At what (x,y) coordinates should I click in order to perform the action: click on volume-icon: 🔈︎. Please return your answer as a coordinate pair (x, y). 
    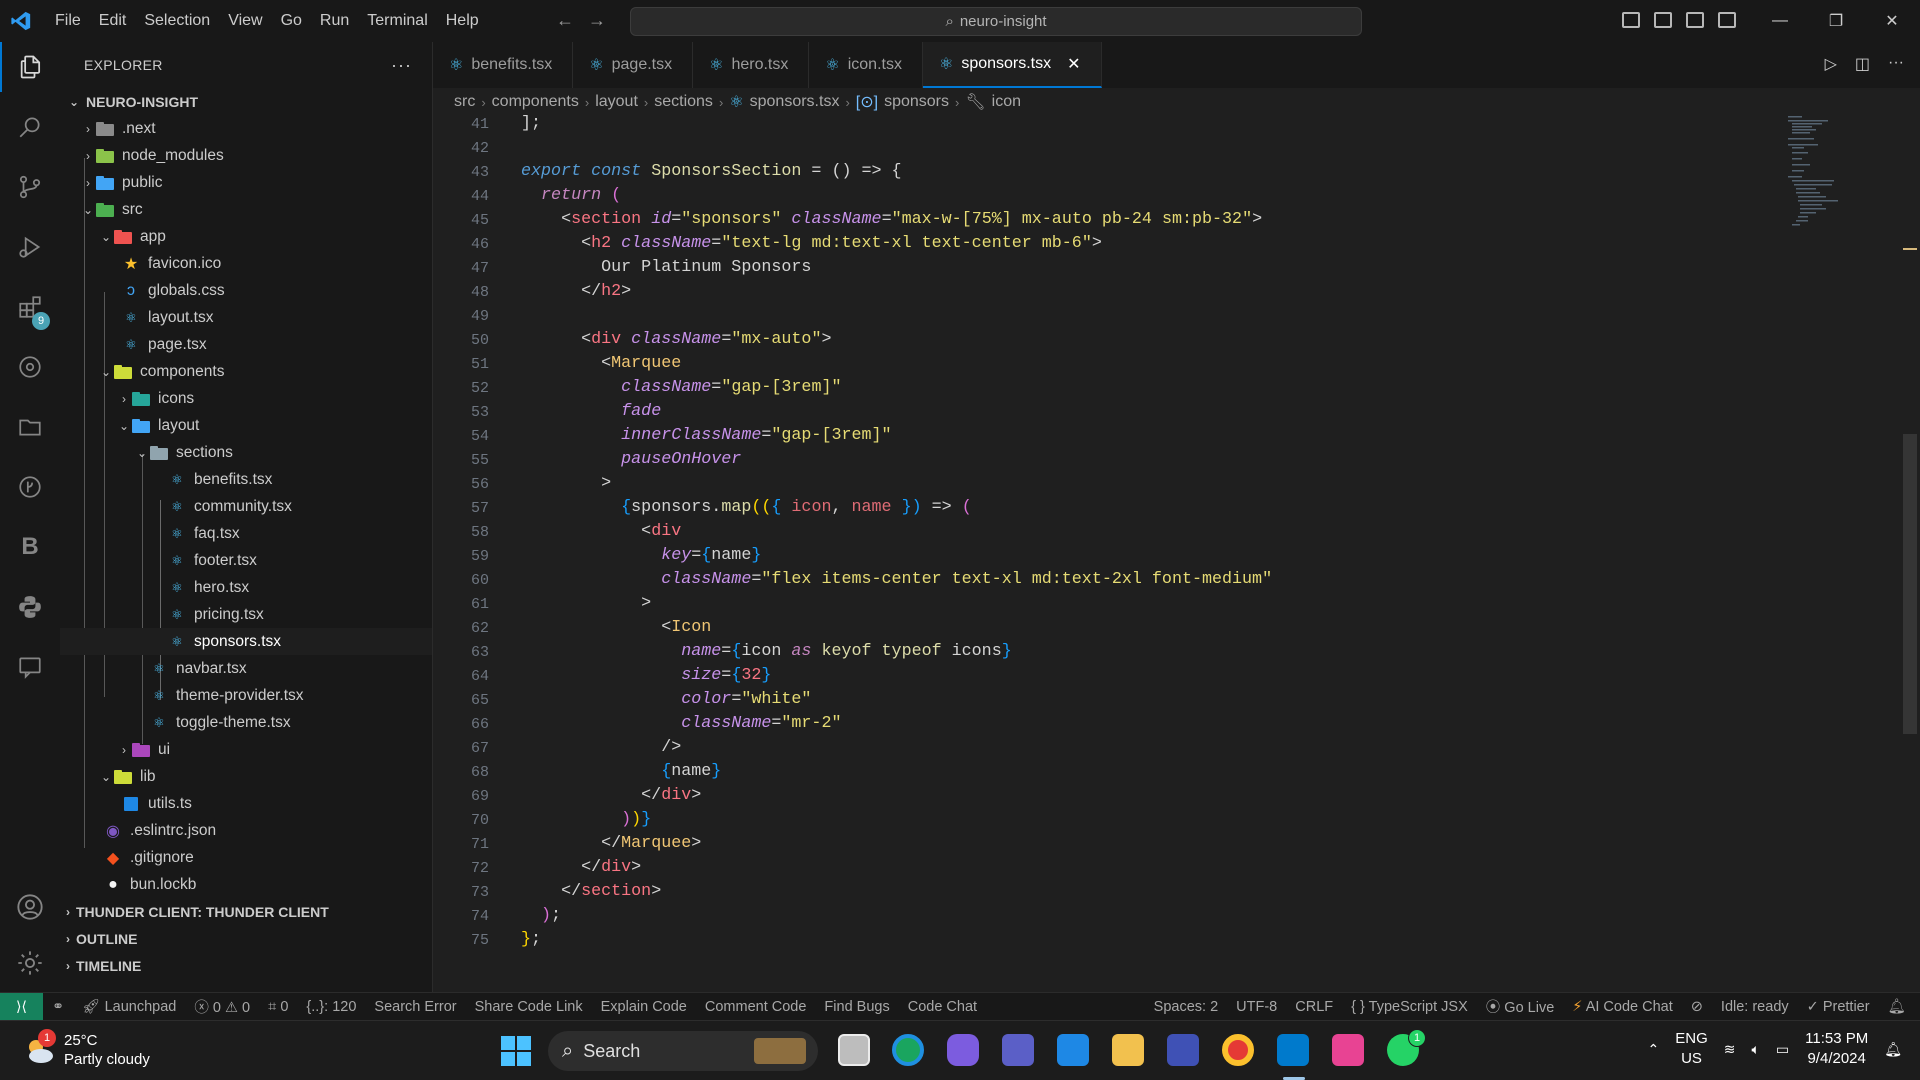
    Looking at the image, I should click on (1755, 1049).